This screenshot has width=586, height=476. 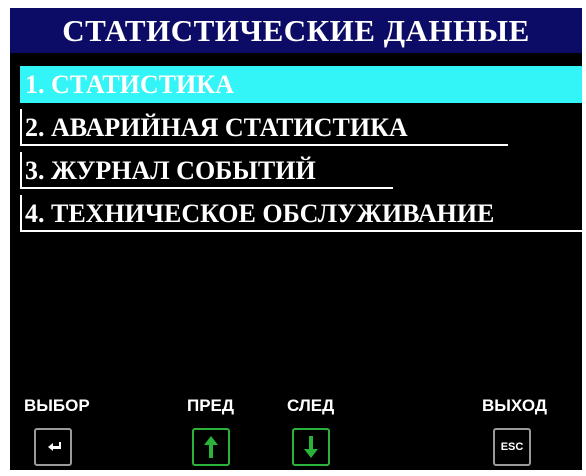 I want to click on select-label: ВЫБОР, so click(x=57, y=405).